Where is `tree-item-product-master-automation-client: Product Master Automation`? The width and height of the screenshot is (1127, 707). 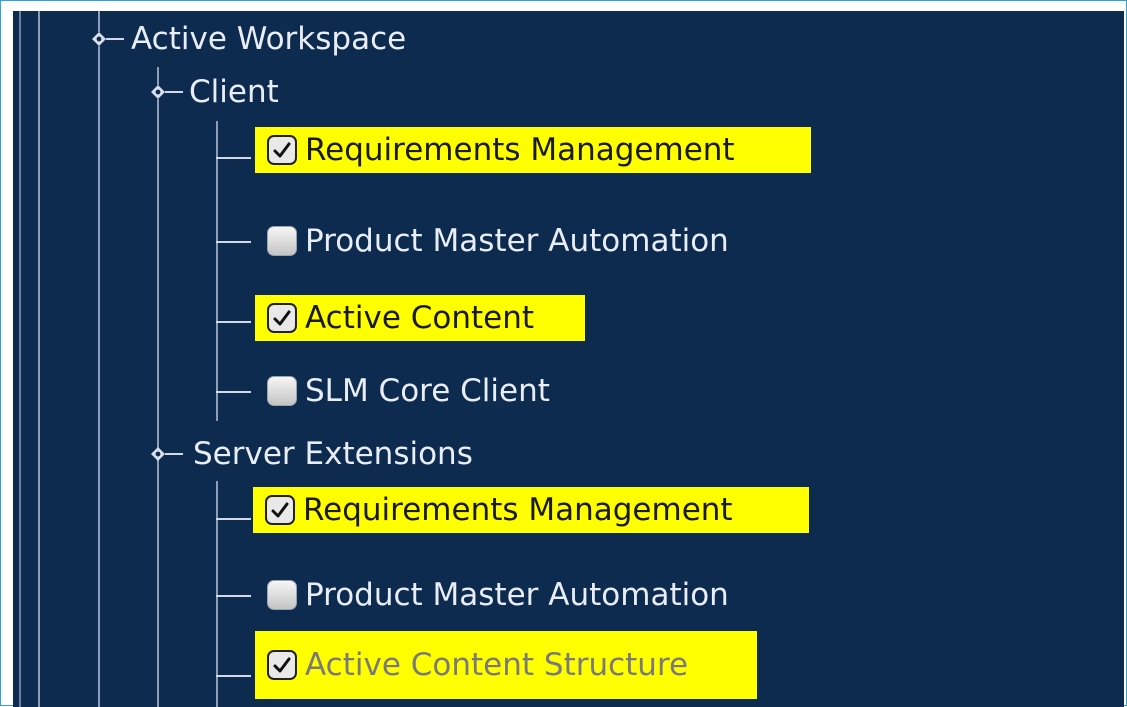
tree-item-product-master-automation-client: Product Master Automation is located at coordinates (494, 241).